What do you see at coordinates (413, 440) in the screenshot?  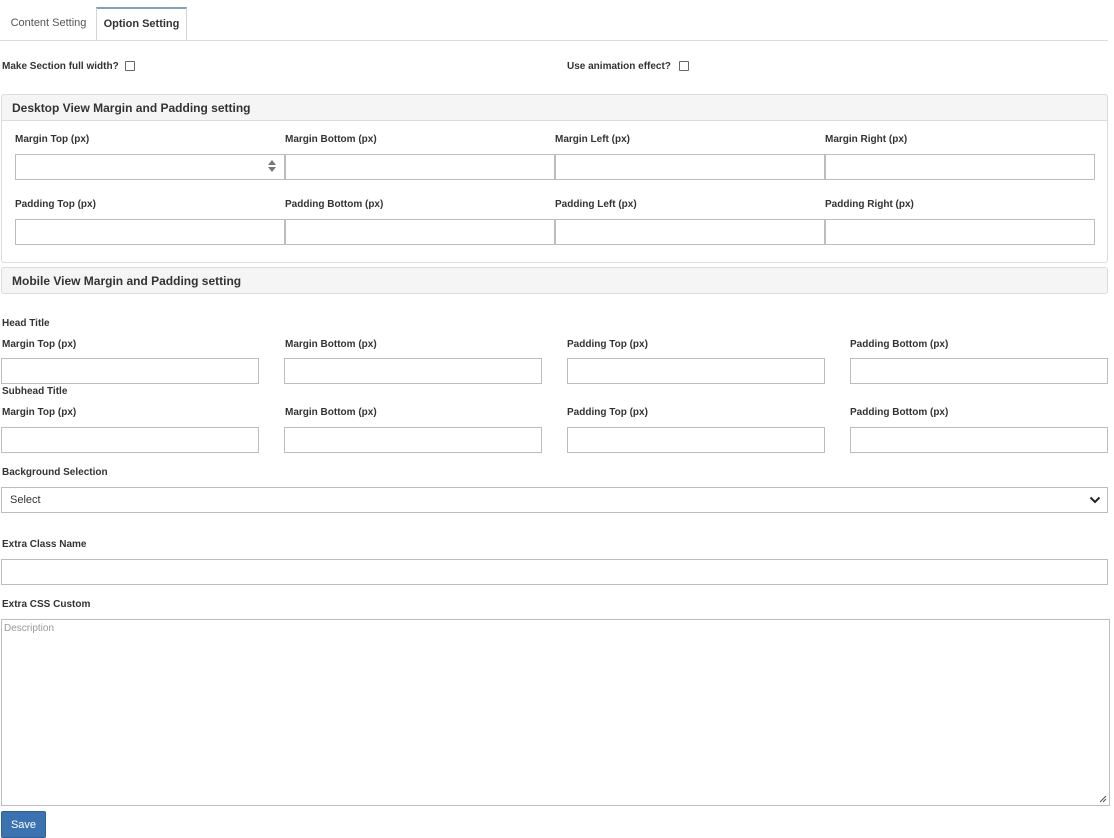 I see `subhead-margin-bottom-input` at bounding box center [413, 440].